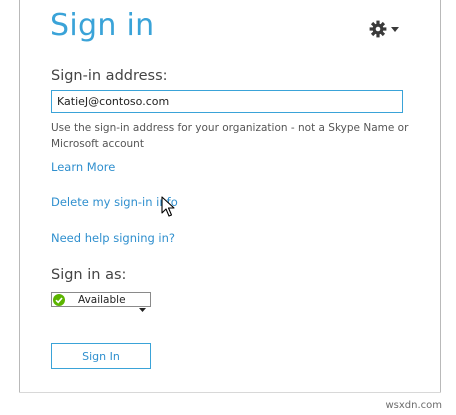 The width and height of the screenshot is (456, 415). What do you see at coordinates (83, 167) in the screenshot?
I see `learn-more-link: Learn More` at bounding box center [83, 167].